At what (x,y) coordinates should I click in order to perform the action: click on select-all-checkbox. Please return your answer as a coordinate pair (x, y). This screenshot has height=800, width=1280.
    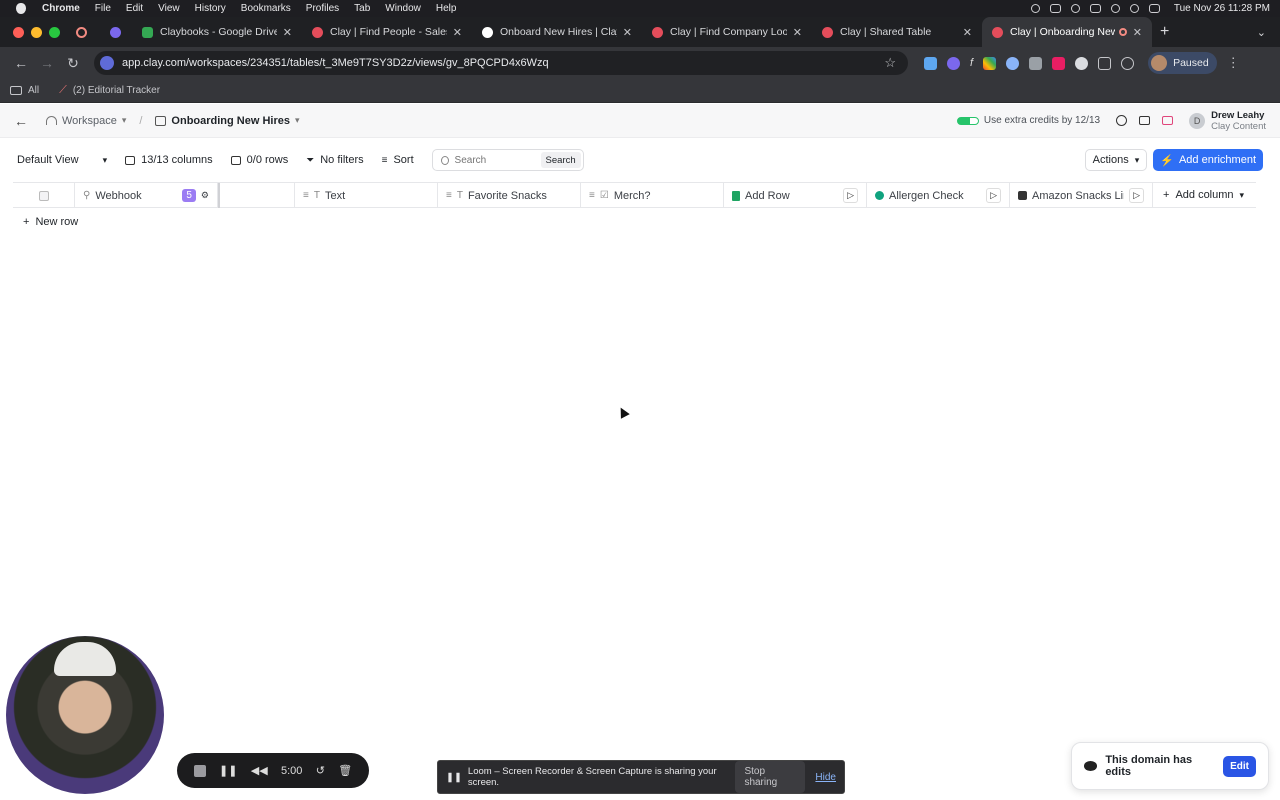
    Looking at the image, I should click on (43, 195).